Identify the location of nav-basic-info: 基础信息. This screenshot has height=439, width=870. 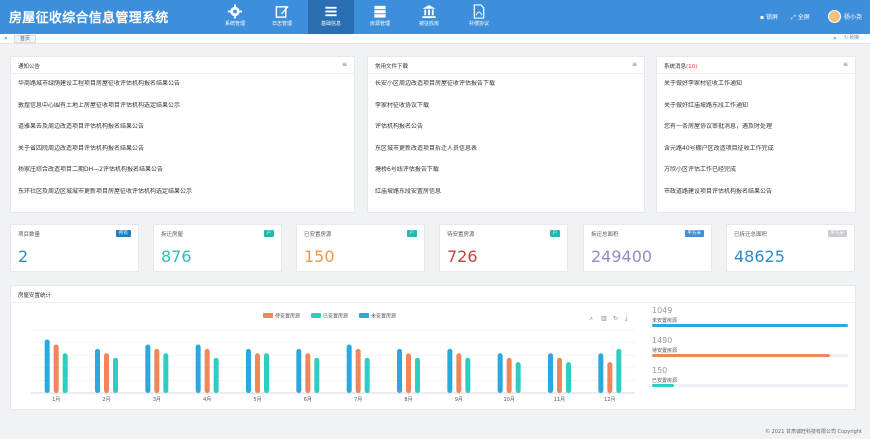
(331, 17).